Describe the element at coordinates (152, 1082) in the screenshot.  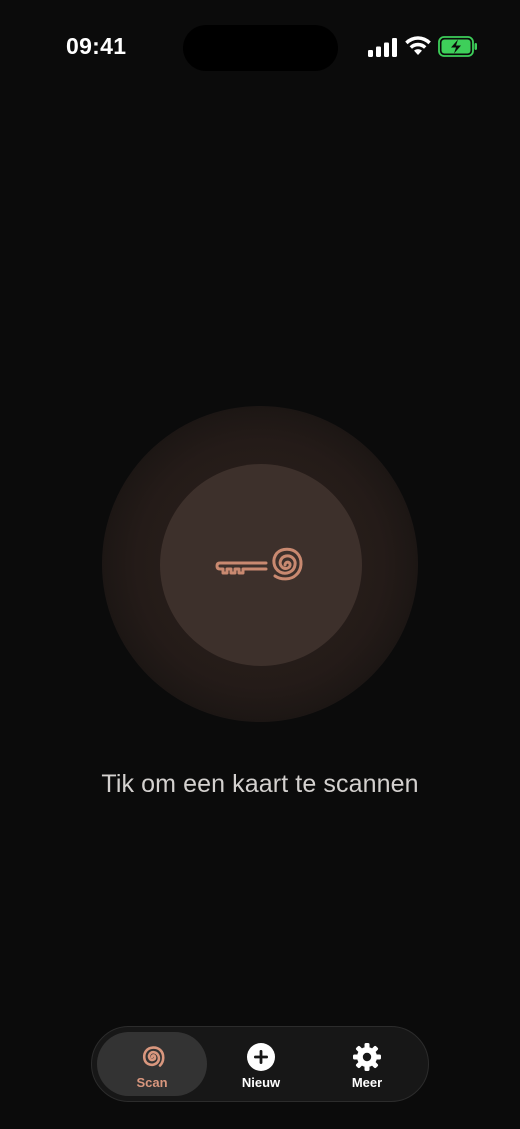
I see `tab-scan-label: Scan` at that location.